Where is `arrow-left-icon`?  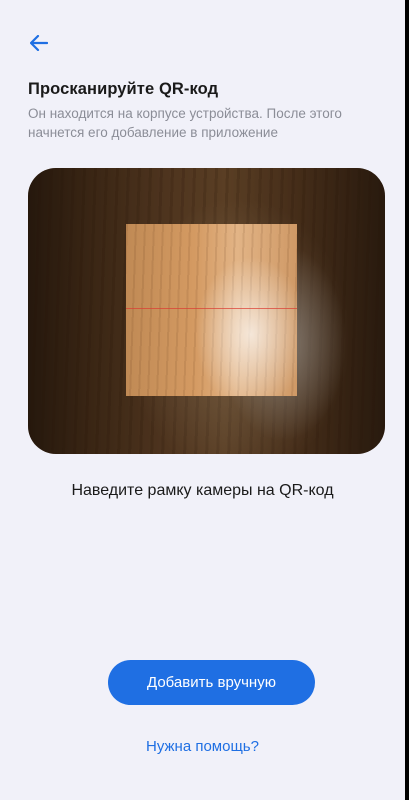
arrow-left-icon is located at coordinates (39, 43).